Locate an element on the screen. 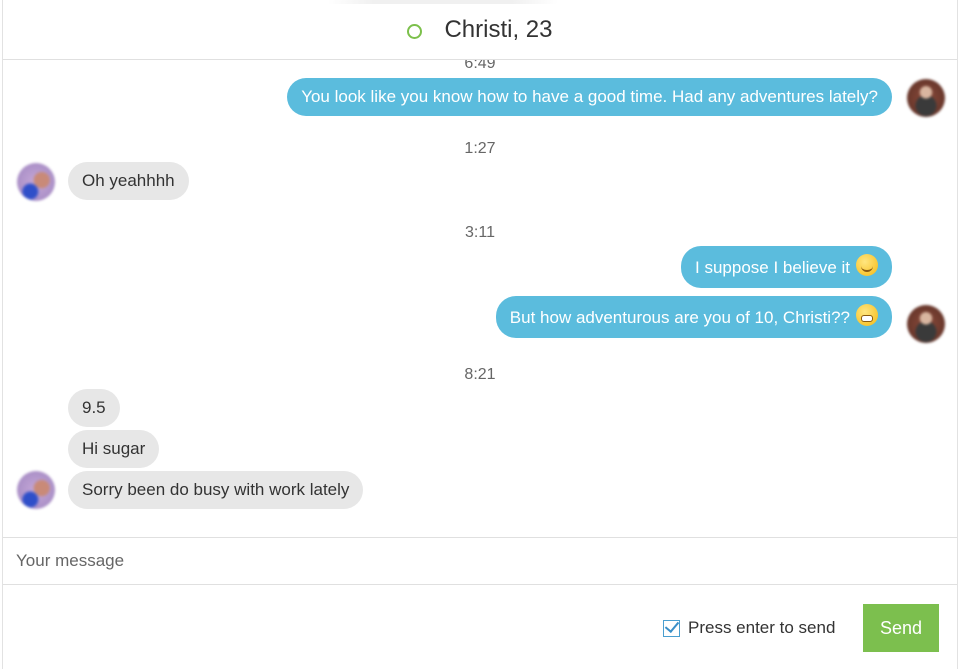  contact-name: Christi, 23 is located at coordinates (498, 30).